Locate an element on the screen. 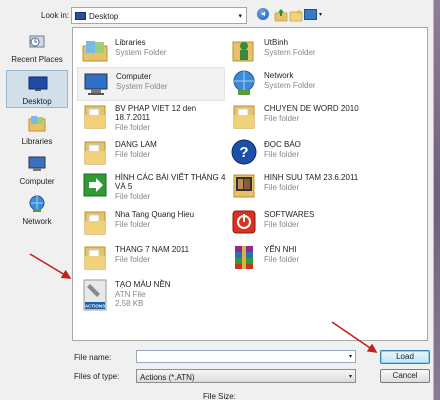 The width and height of the screenshot is (440, 400). place-recent-places: Recent Places is located at coordinates (37, 49).